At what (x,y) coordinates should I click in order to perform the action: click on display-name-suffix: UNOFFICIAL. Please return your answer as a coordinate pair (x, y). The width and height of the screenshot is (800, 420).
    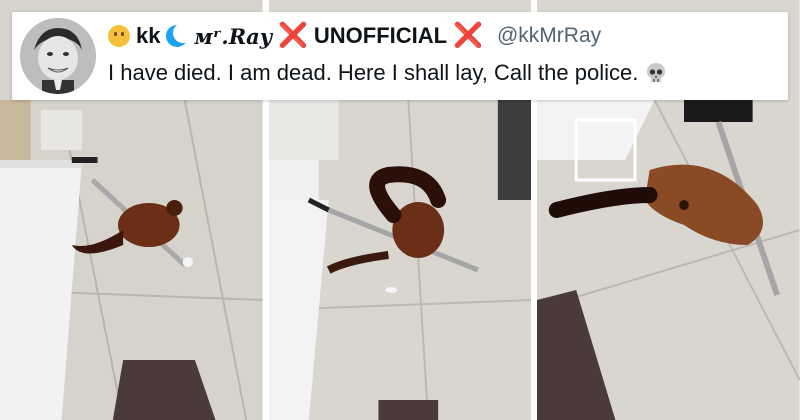
    Looking at the image, I should click on (380, 35).